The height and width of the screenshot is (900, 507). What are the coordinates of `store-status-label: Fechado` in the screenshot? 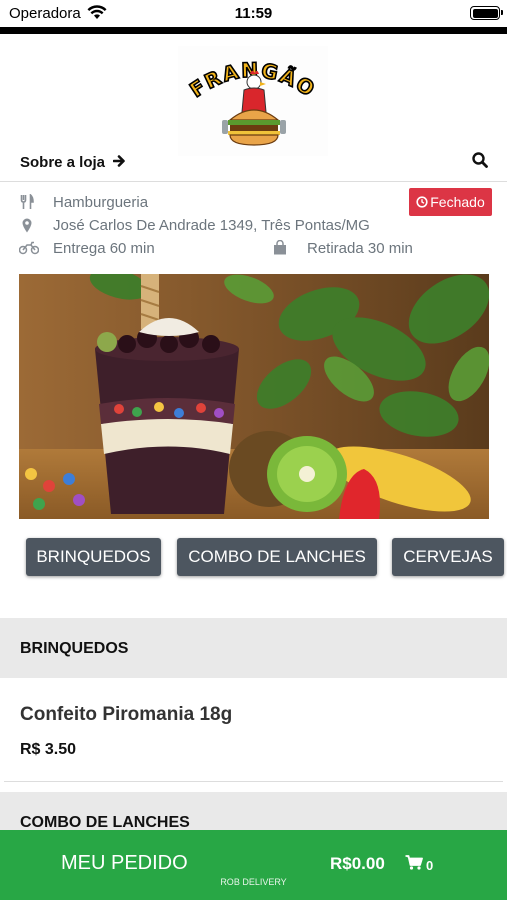 It's located at (457, 202).